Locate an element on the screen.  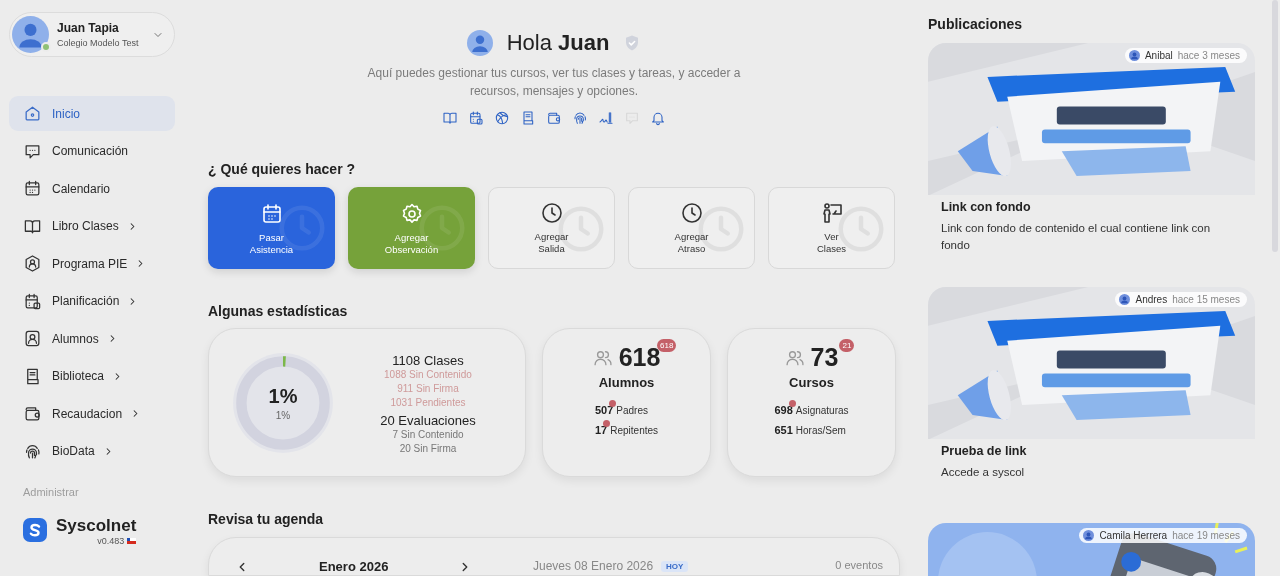
action-button: Agregar Atraso is located at coordinates (691, 228).